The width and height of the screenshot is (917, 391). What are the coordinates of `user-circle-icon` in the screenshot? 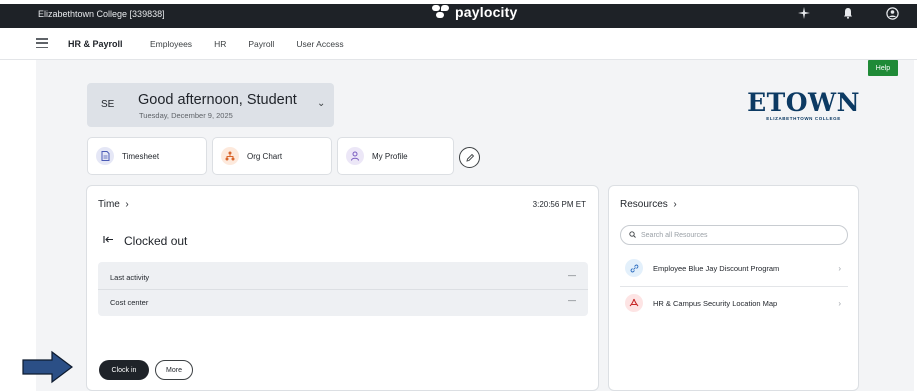 It's located at (892, 13).